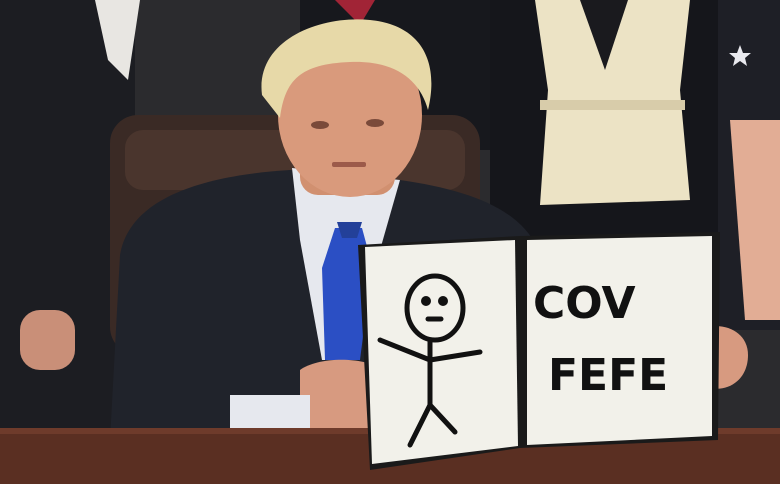  What do you see at coordinates (608, 375) in the screenshot?
I see `board-text-line-2: FEFE` at bounding box center [608, 375].